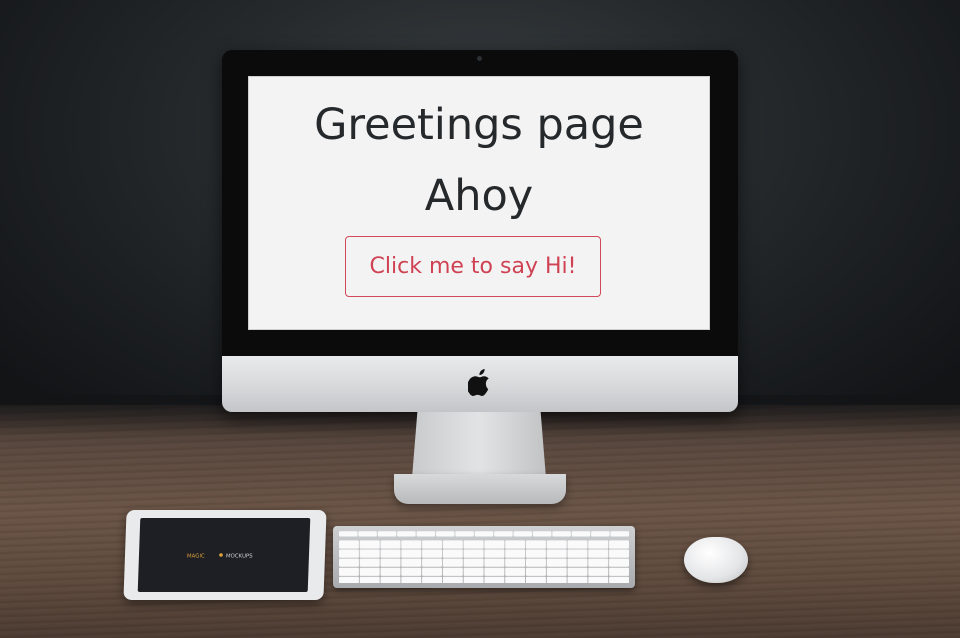 The image size is (960, 638). What do you see at coordinates (239, 556) in the screenshot?
I see `svg-text: MOCKUPS` at bounding box center [239, 556].